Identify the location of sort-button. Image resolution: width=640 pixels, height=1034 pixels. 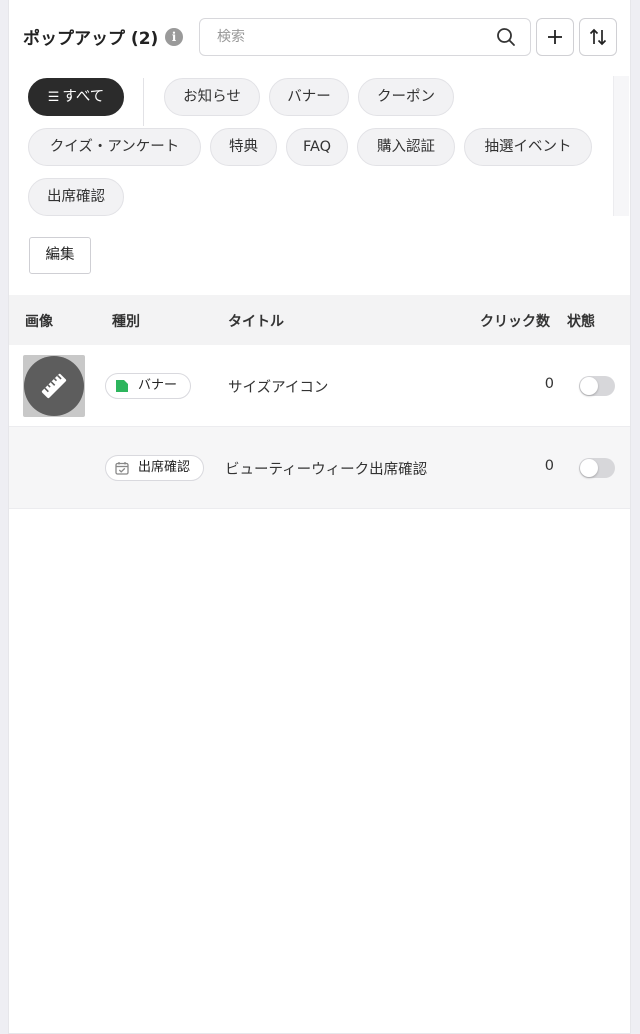
(598, 37).